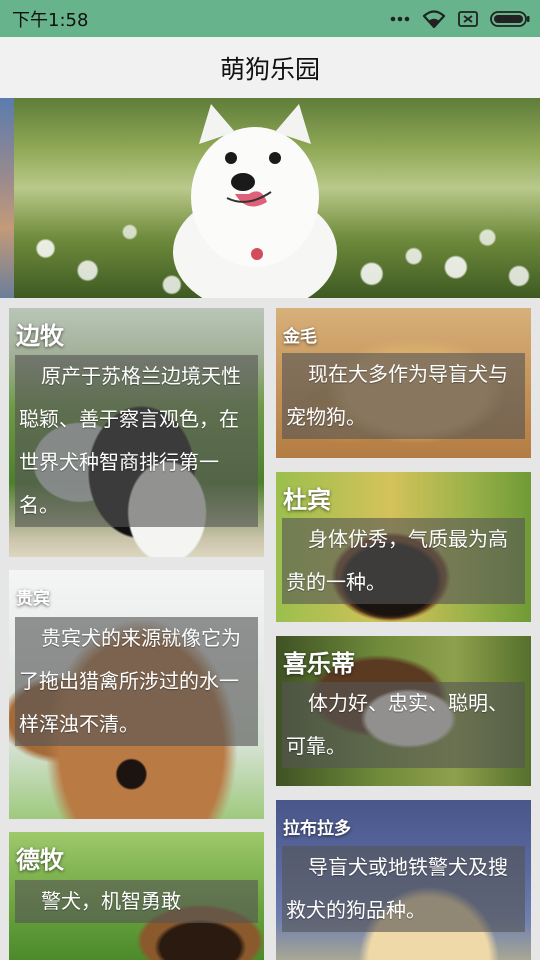 This screenshot has height=960, width=540. What do you see at coordinates (403, 396) in the screenshot?
I see `breed-description: 现在大多作为导盲犬与宠物狗。` at bounding box center [403, 396].